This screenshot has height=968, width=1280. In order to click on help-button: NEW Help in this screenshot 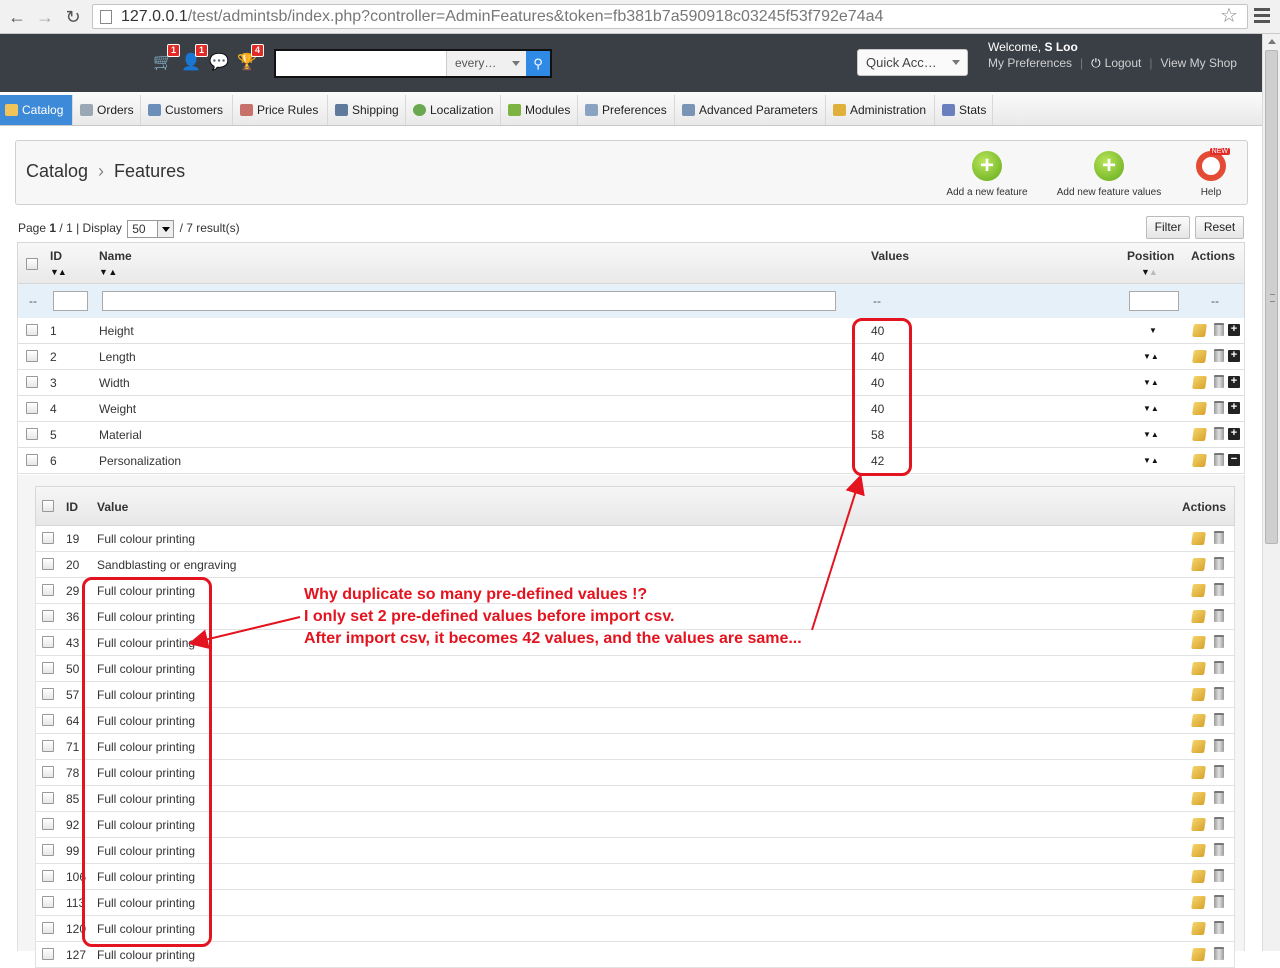, I will do `click(1211, 173)`.